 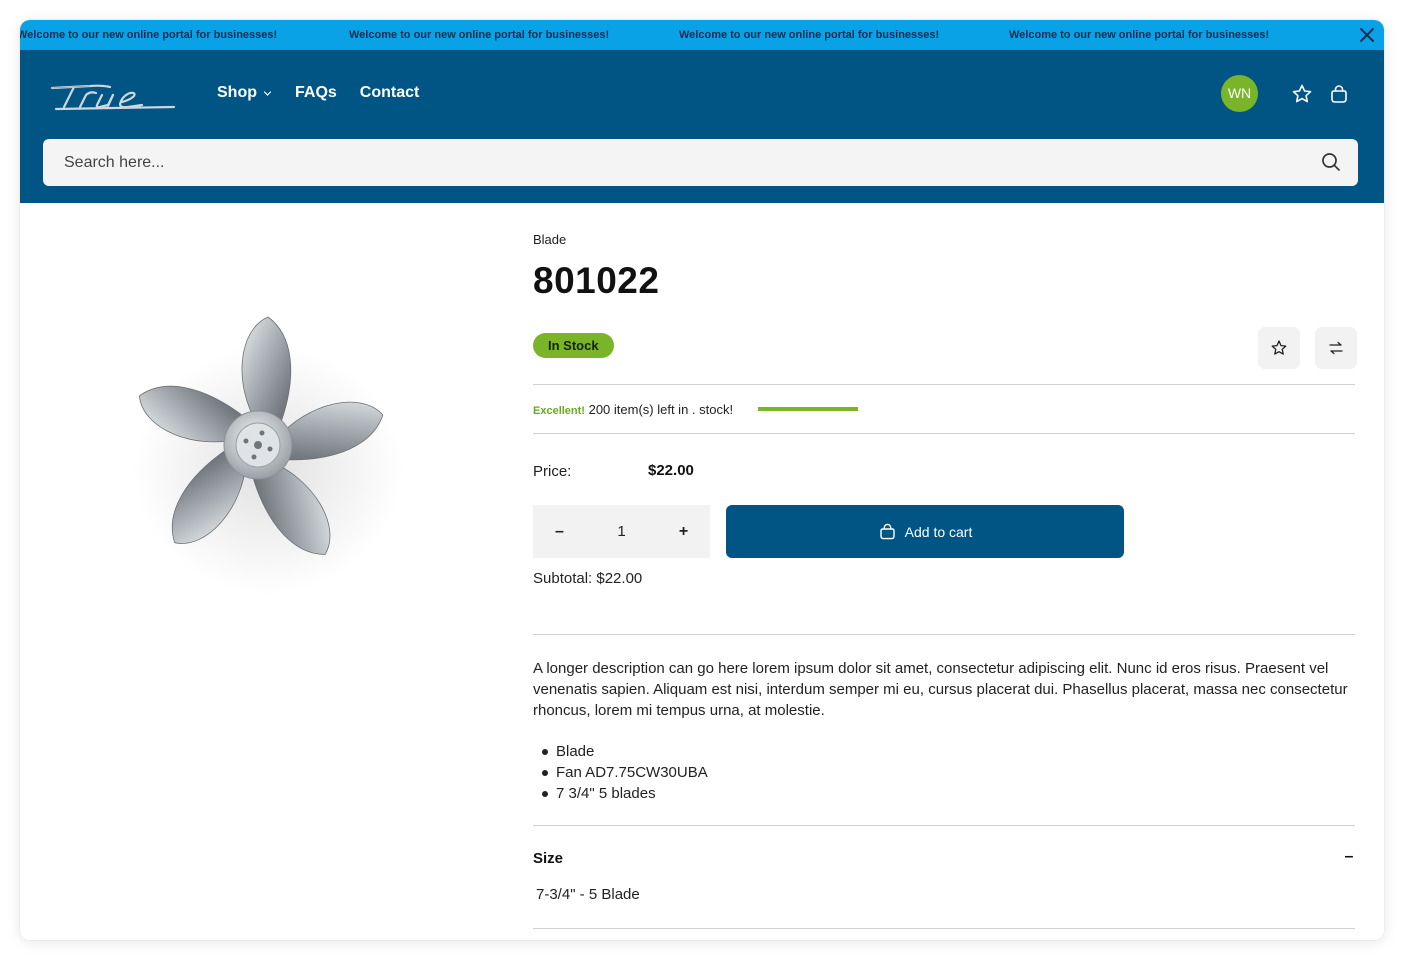 What do you see at coordinates (548, 858) in the screenshot?
I see `size-section-title: Size` at bounding box center [548, 858].